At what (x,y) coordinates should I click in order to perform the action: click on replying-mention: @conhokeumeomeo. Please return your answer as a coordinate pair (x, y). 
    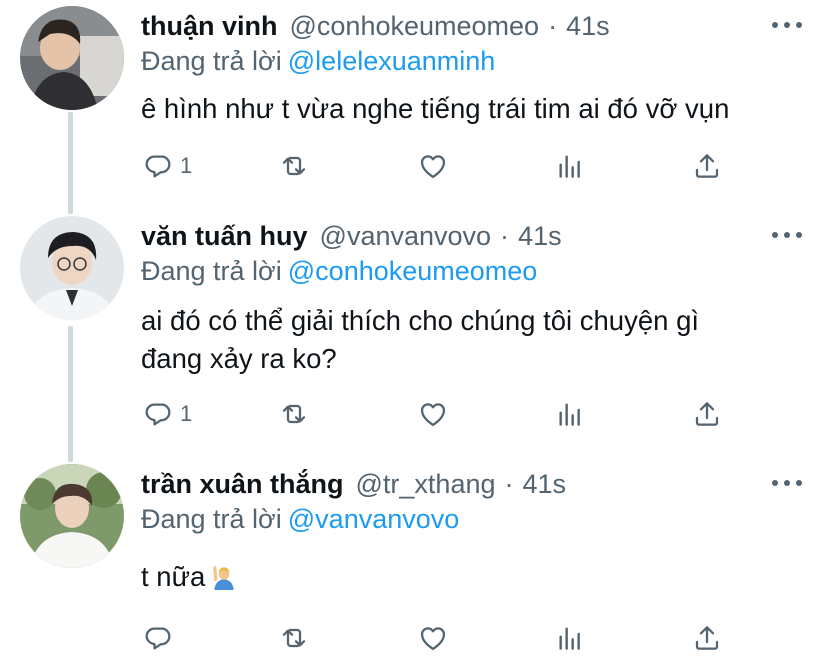
    Looking at the image, I should click on (413, 271).